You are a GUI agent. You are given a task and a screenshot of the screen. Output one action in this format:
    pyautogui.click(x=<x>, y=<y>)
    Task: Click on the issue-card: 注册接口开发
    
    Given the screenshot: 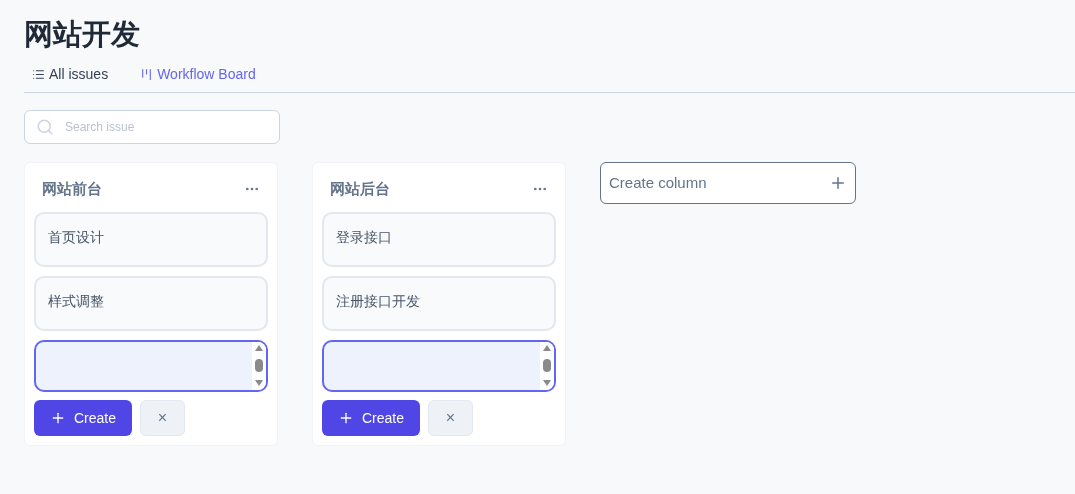 What is the action you would take?
    pyautogui.click(x=439, y=303)
    